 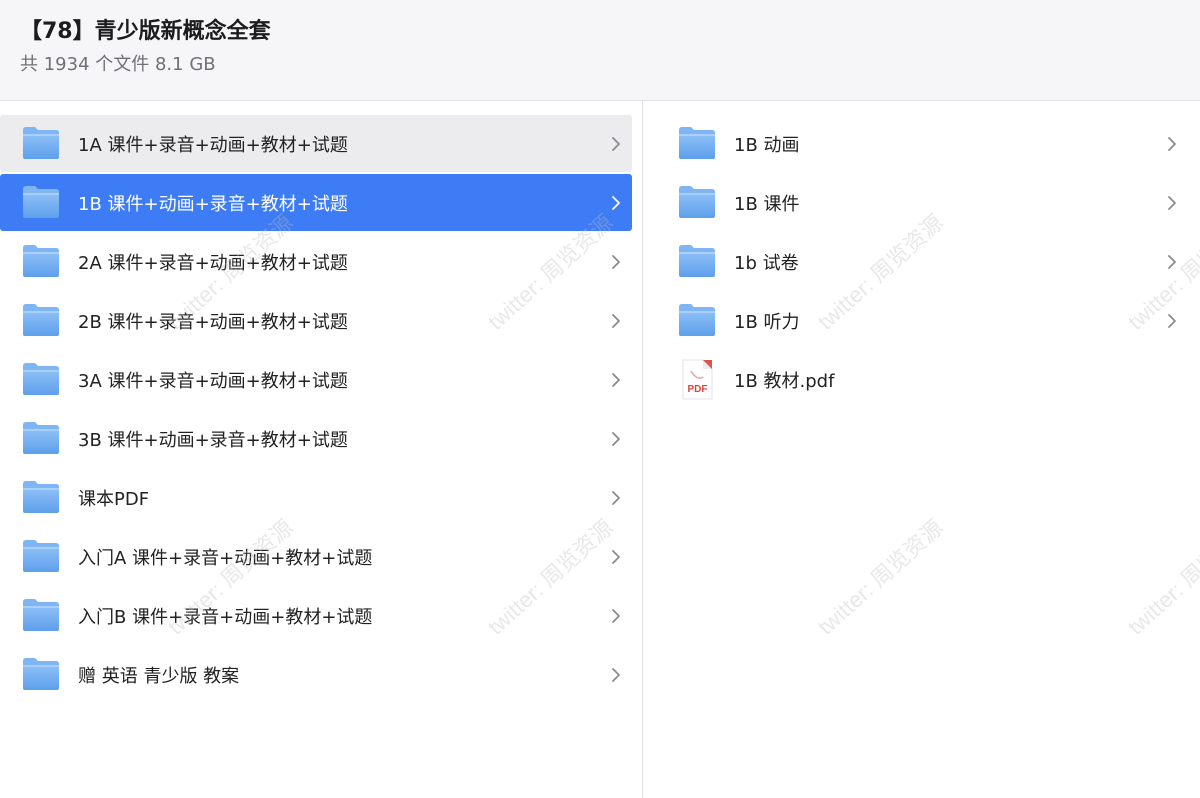 What do you see at coordinates (697, 379) in the screenshot?
I see `pdf-file-icon: PDF` at bounding box center [697, 379].